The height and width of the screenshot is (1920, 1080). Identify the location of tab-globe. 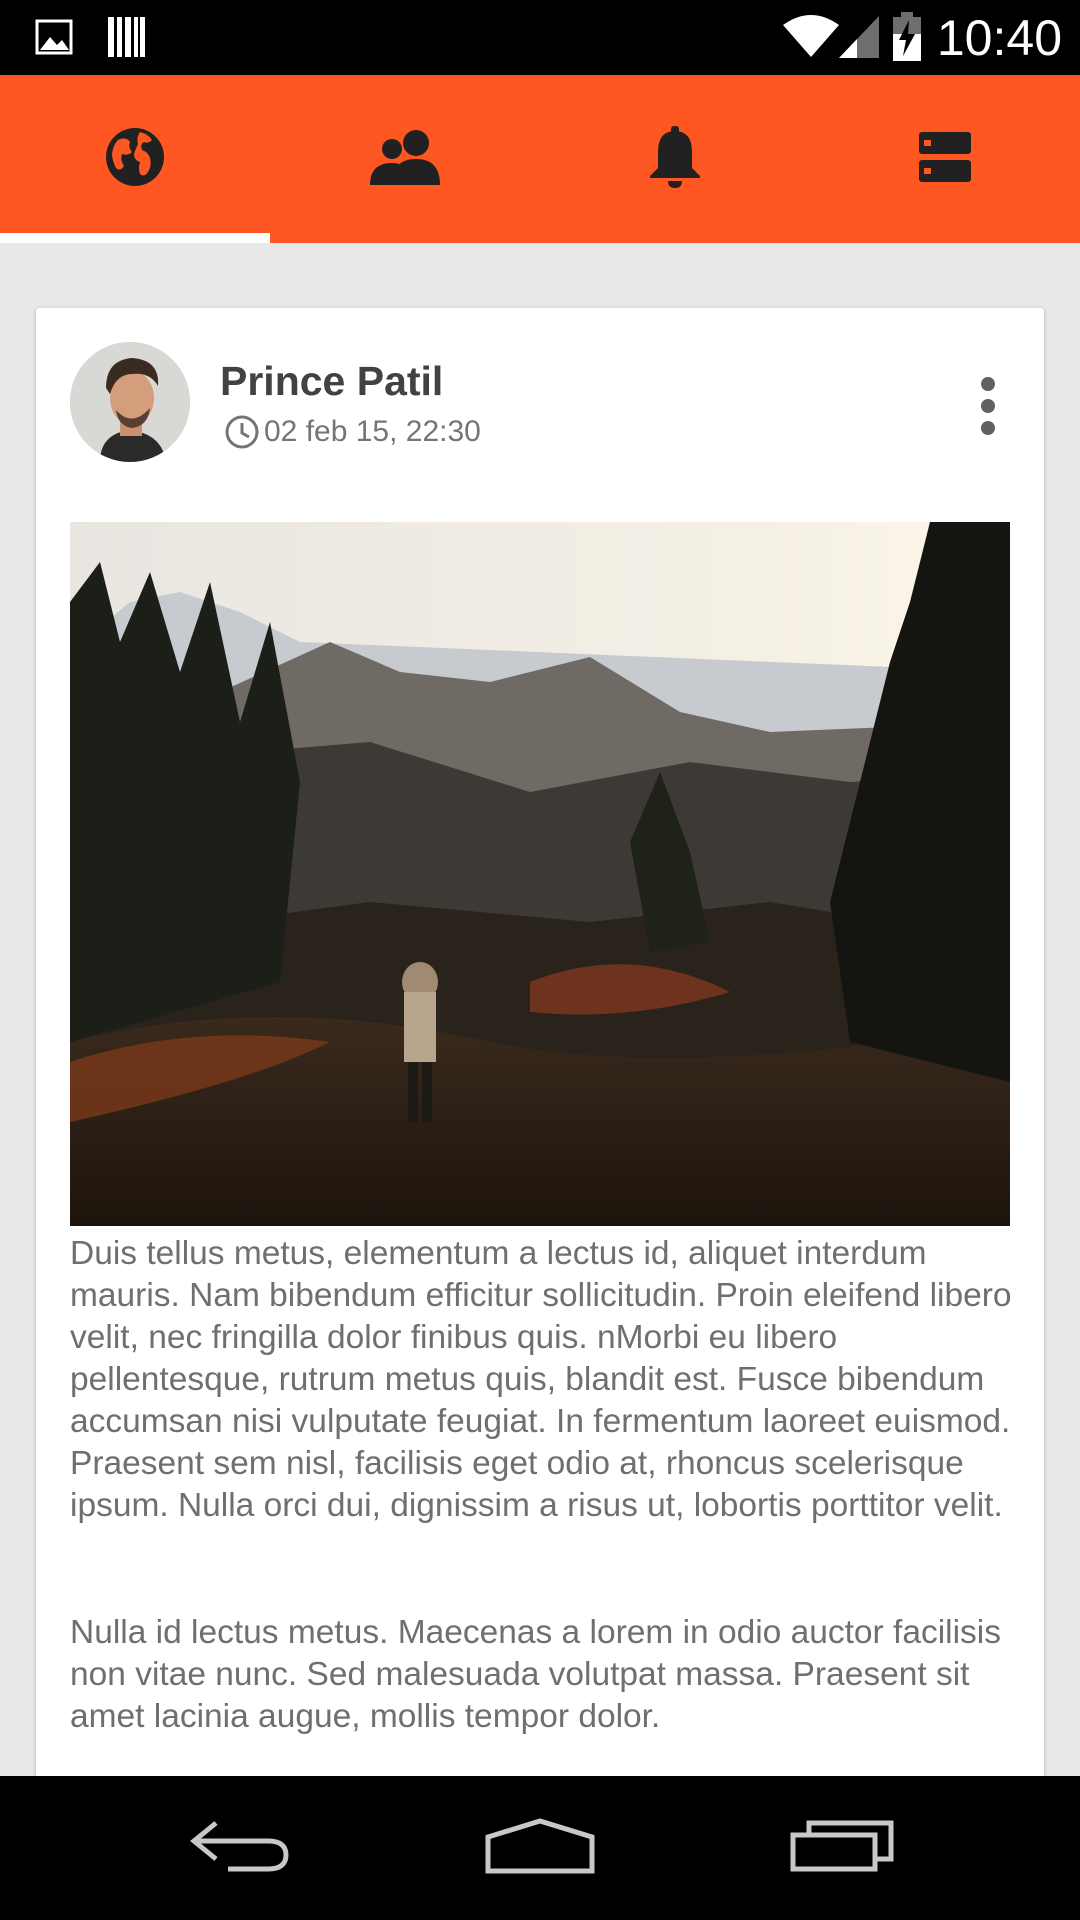
(135, 159).